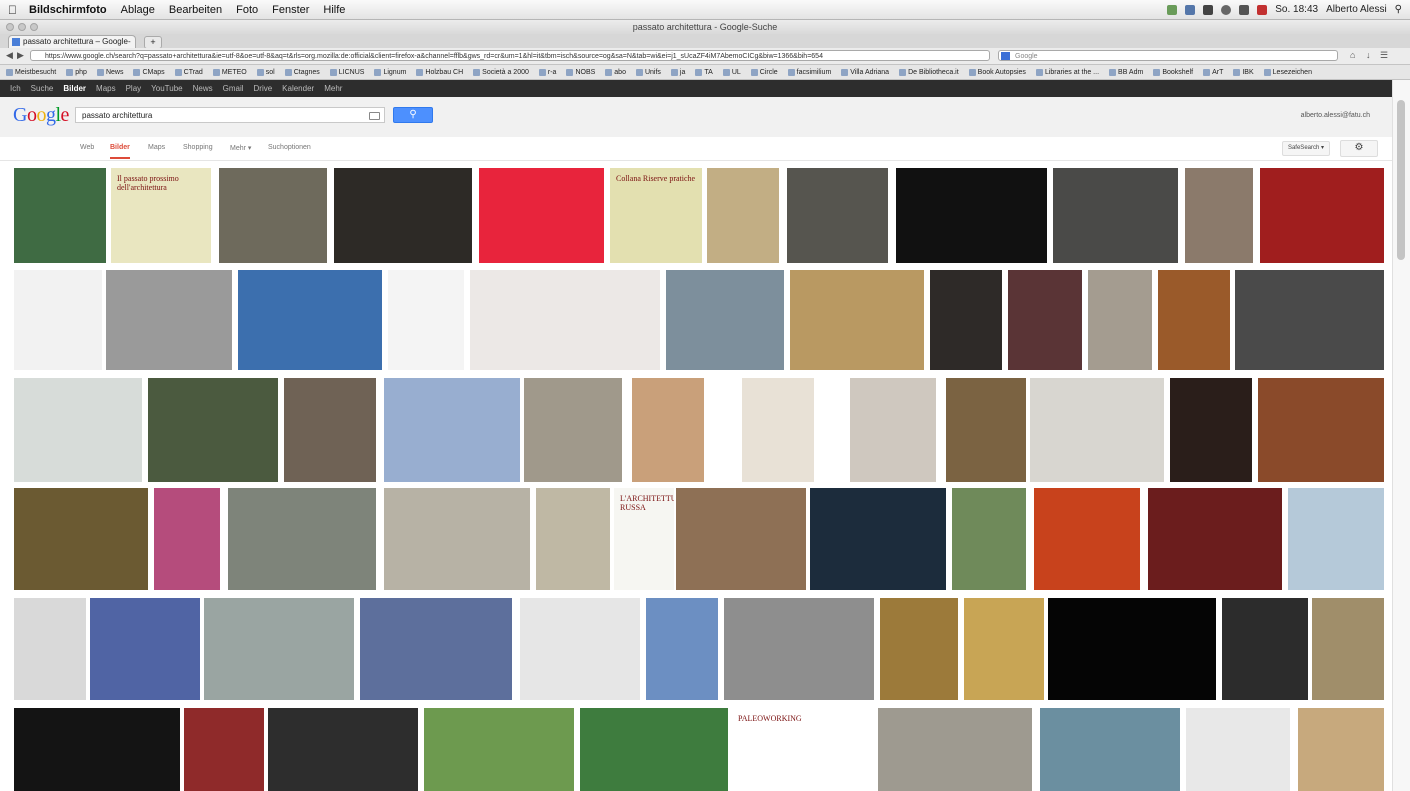  I want to click on gbar-link-news: News, so click(203, 88).